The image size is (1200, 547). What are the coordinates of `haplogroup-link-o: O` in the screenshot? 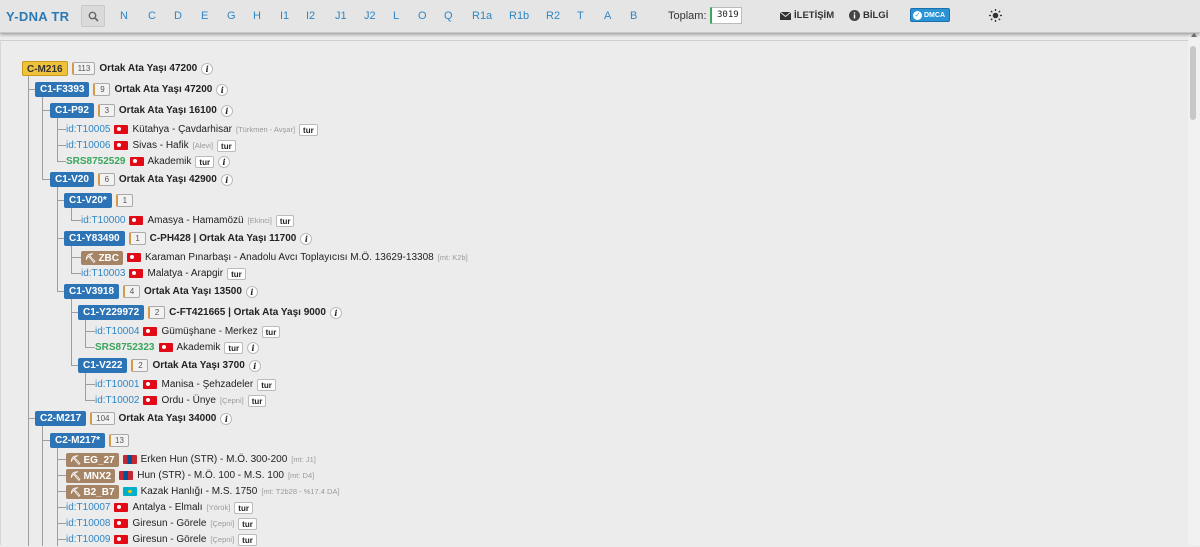 It's located at (422, 16).